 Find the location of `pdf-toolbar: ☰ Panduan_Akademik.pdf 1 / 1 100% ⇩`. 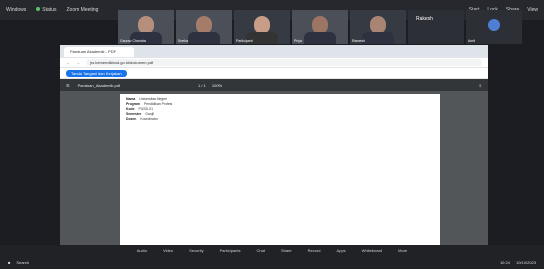

pdf-toolbar: ☰ Panduan_Akademik.pdf 1 / 1 100% ⇩ is located at coordinates (274, 85).